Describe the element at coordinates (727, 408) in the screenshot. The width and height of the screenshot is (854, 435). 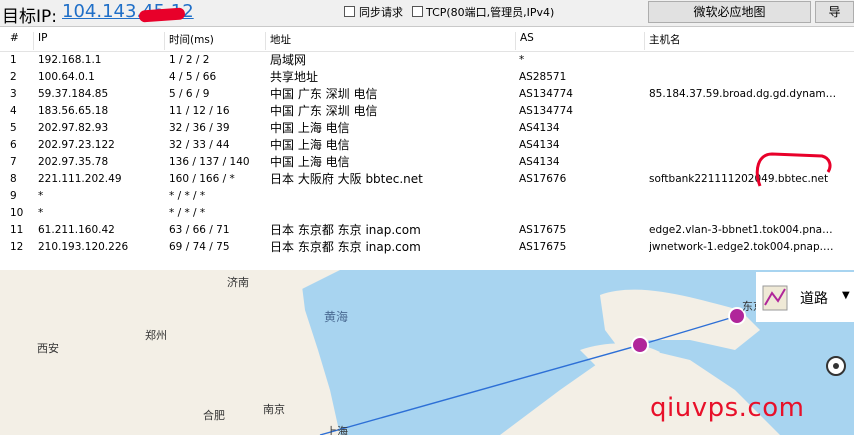
I see `watermark: qiuvps.com` at that location.